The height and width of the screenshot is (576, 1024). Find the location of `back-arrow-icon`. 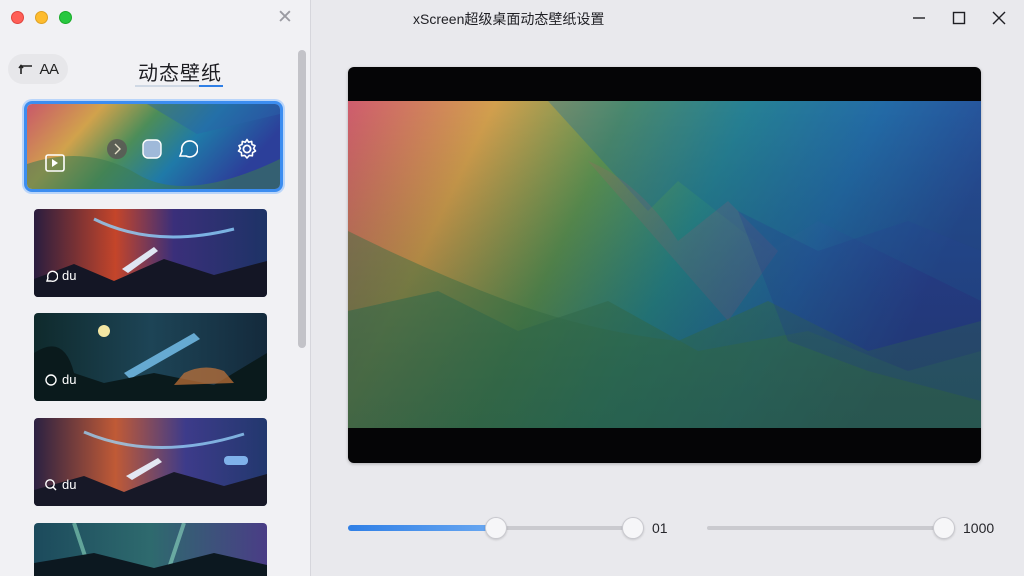

back-arrow-icon is located at coordinates (25, 69).